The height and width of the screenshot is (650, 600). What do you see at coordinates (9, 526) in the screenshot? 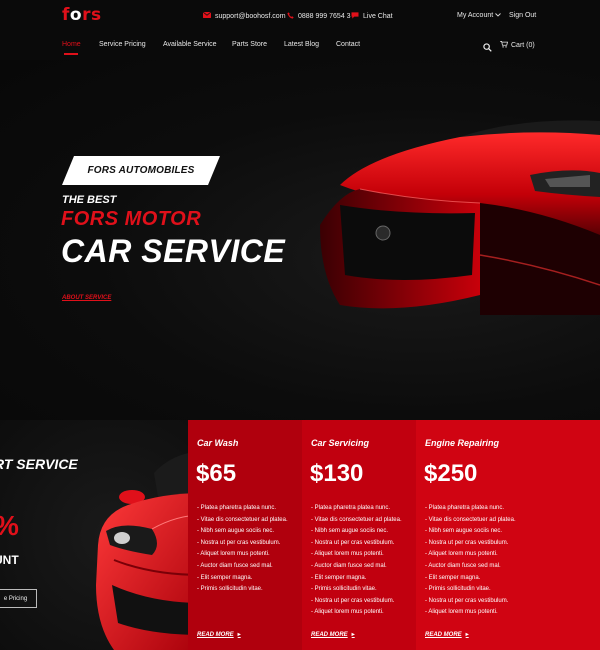
I see `discount-percent: %` at bounding box center [9, 526].